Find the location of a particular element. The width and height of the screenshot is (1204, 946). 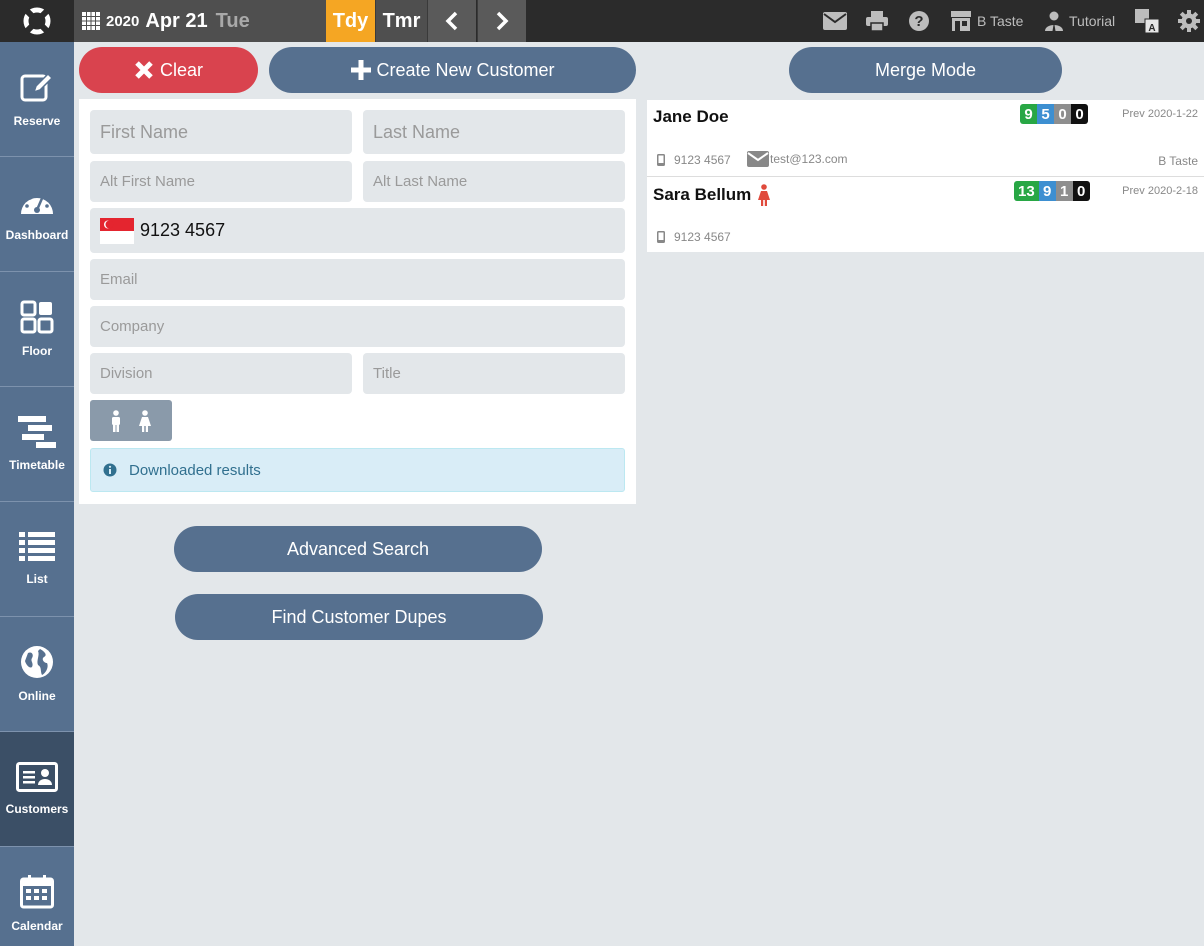

gear-icon is located at coordinates (1189, 21).